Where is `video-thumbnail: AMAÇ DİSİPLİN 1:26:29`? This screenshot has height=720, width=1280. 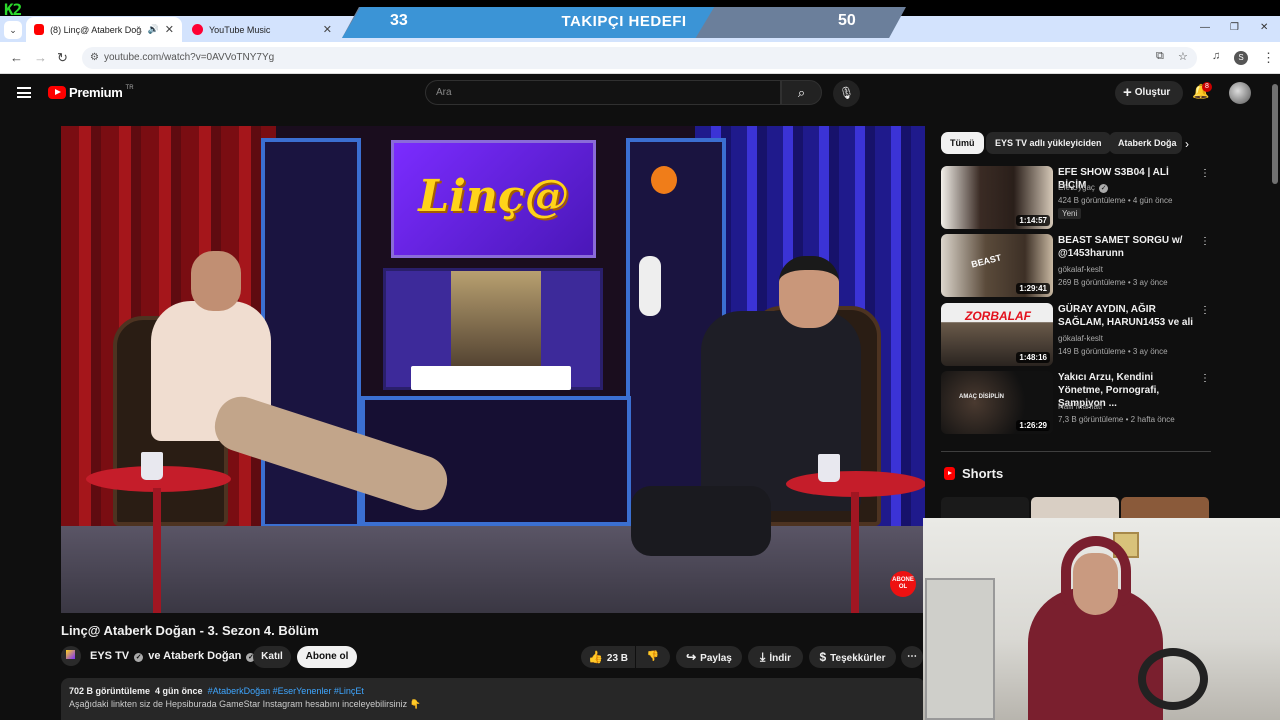 video-thumbnail: AMAÇ DİSİPLİN 1:26:29 is located at coordinates (997, 402).